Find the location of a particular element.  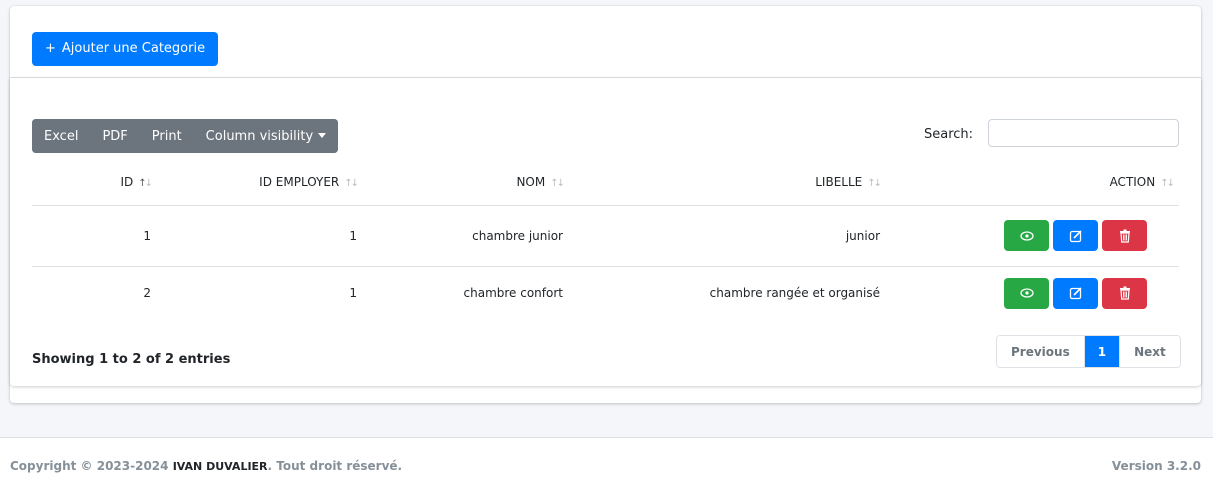

table-info: Showing 1 to 2 of 2 entries is located at coordinates (131, 359).